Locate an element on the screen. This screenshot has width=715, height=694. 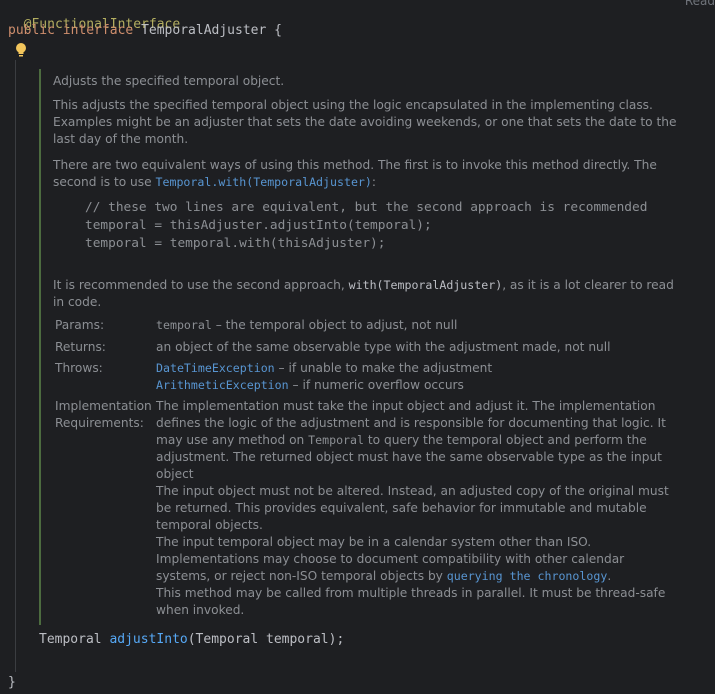
doc-summary: Adjusts the specified temporal object. is located at coordinates (169, 81).